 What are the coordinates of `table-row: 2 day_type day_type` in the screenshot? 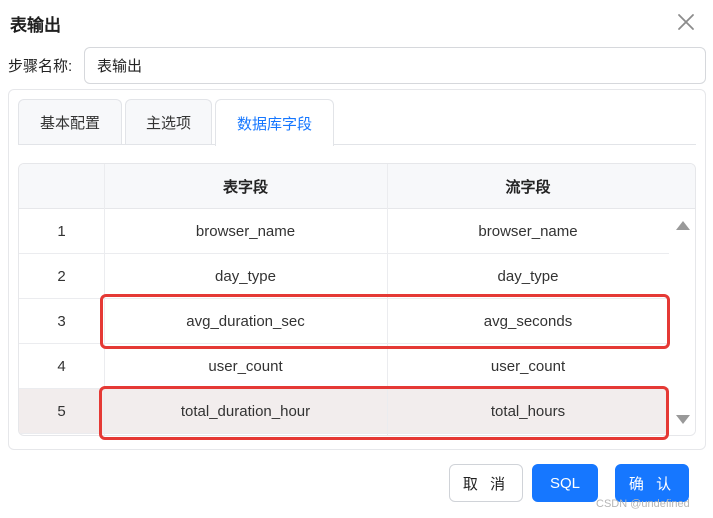 It's located at (344, 276).